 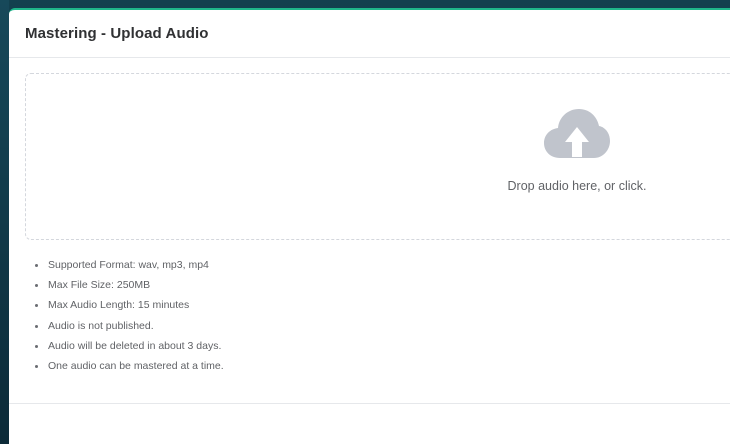 What do you see at coordinates (577, 133) in the screenshot?
I see `cloud-upload-icon` at bounding box center [577, 133].